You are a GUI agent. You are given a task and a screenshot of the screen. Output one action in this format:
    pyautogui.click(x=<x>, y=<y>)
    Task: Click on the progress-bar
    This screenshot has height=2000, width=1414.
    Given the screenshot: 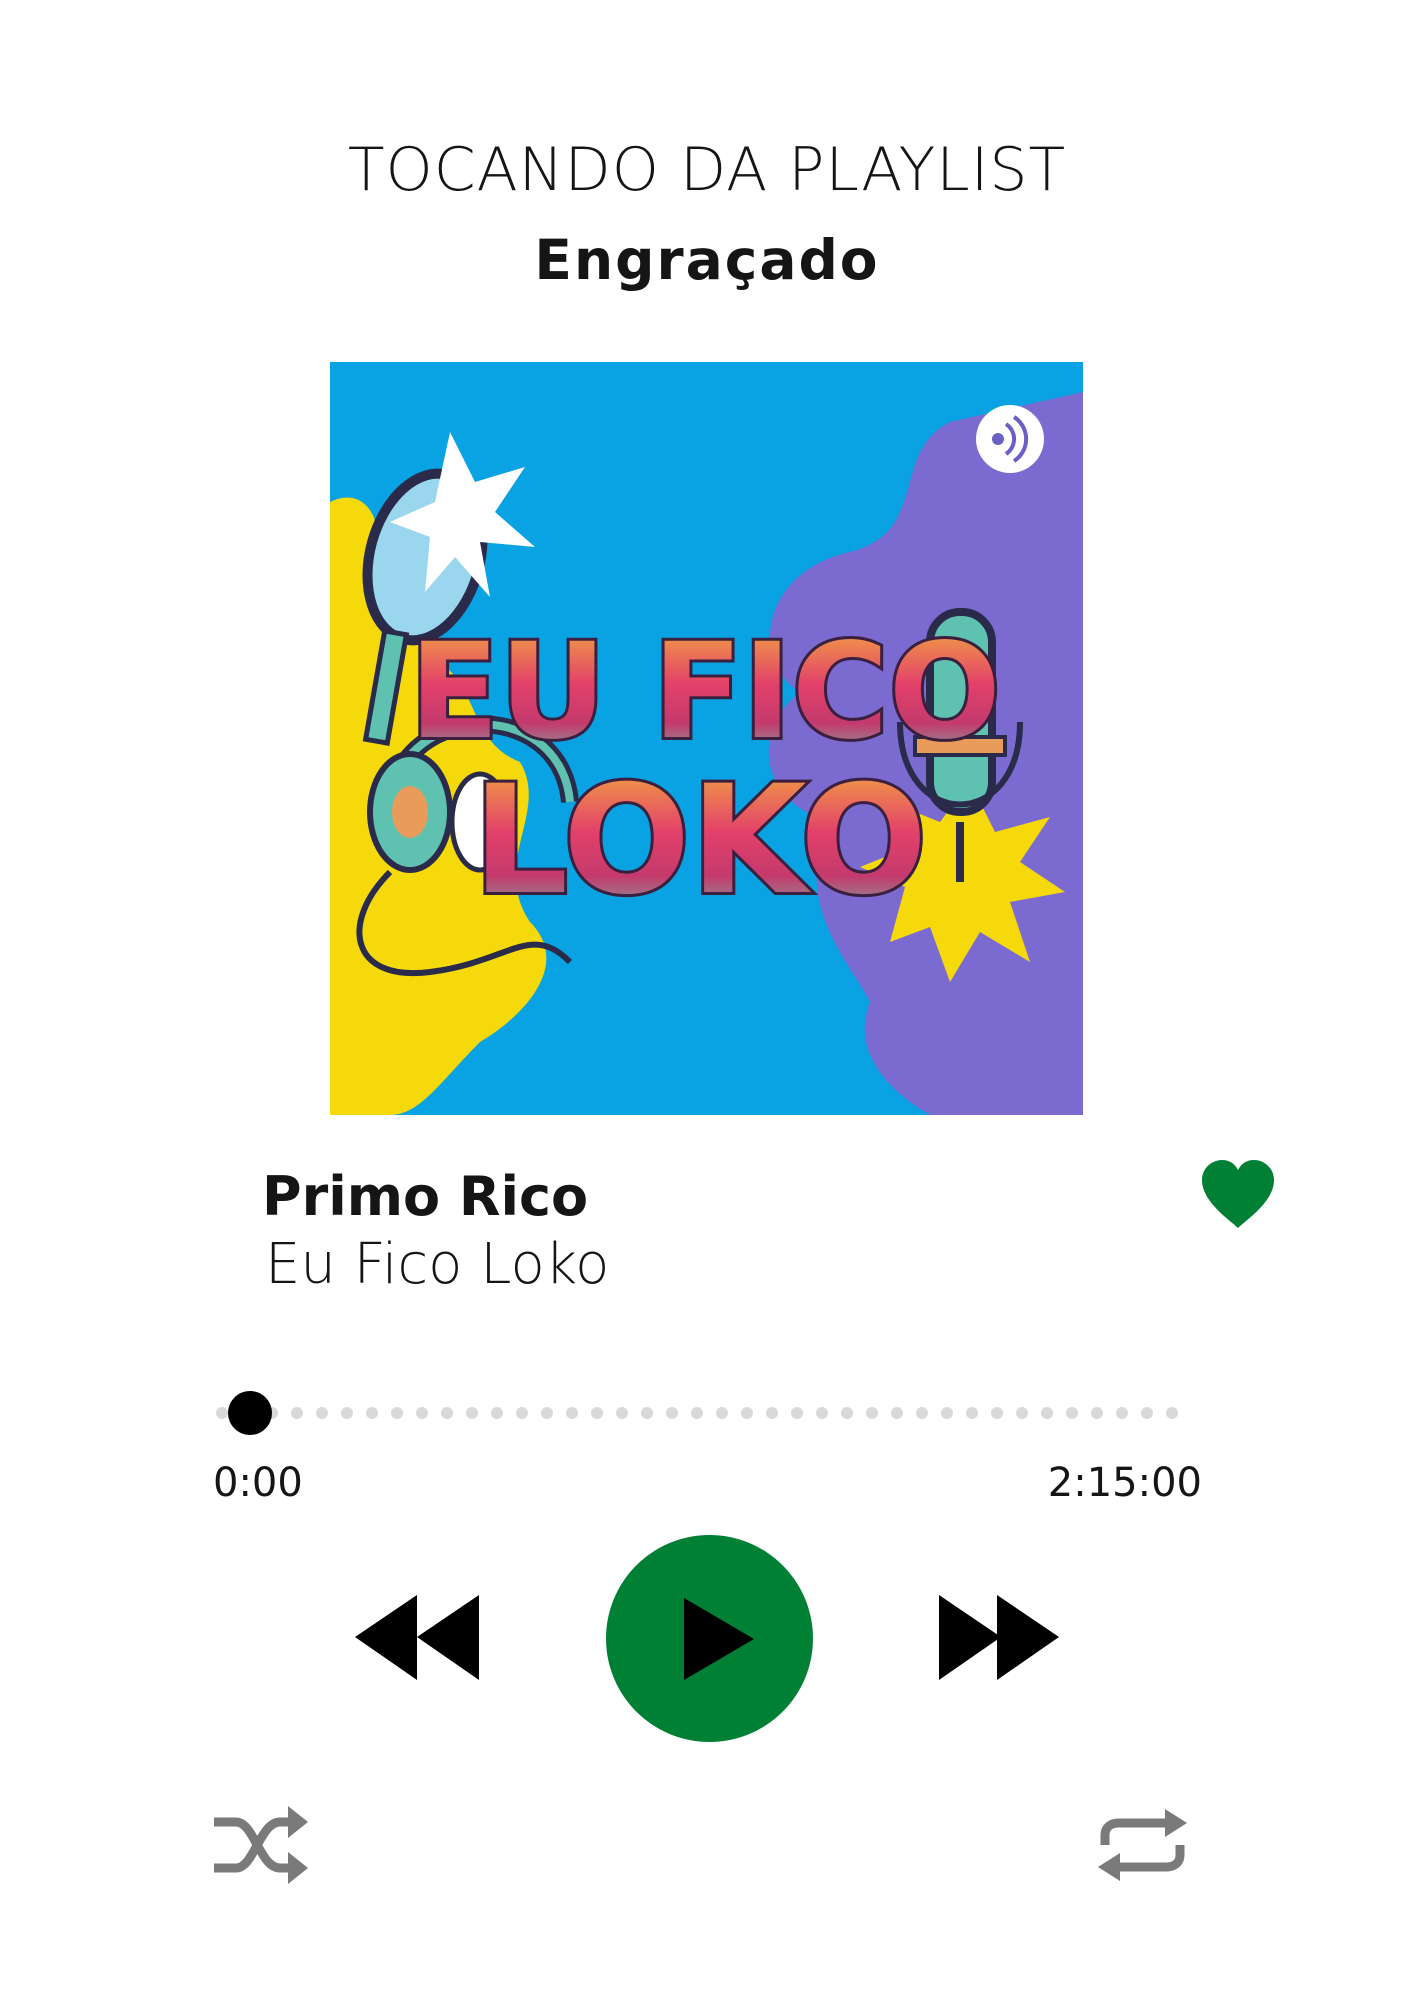 What is the action you would take?
    pyautogui.click(x=707, y=1413)
    